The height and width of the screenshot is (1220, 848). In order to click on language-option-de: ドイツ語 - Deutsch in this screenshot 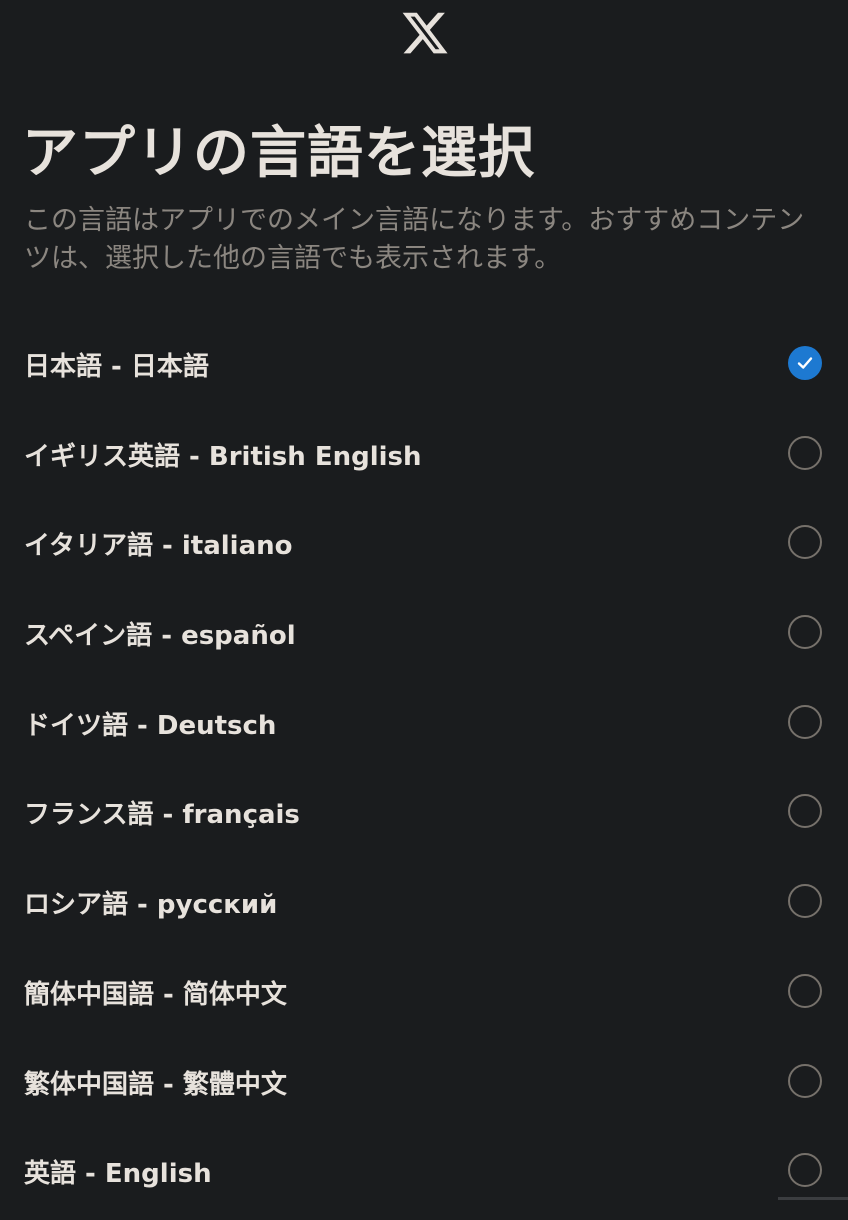, I will do `click(424, 727)`.